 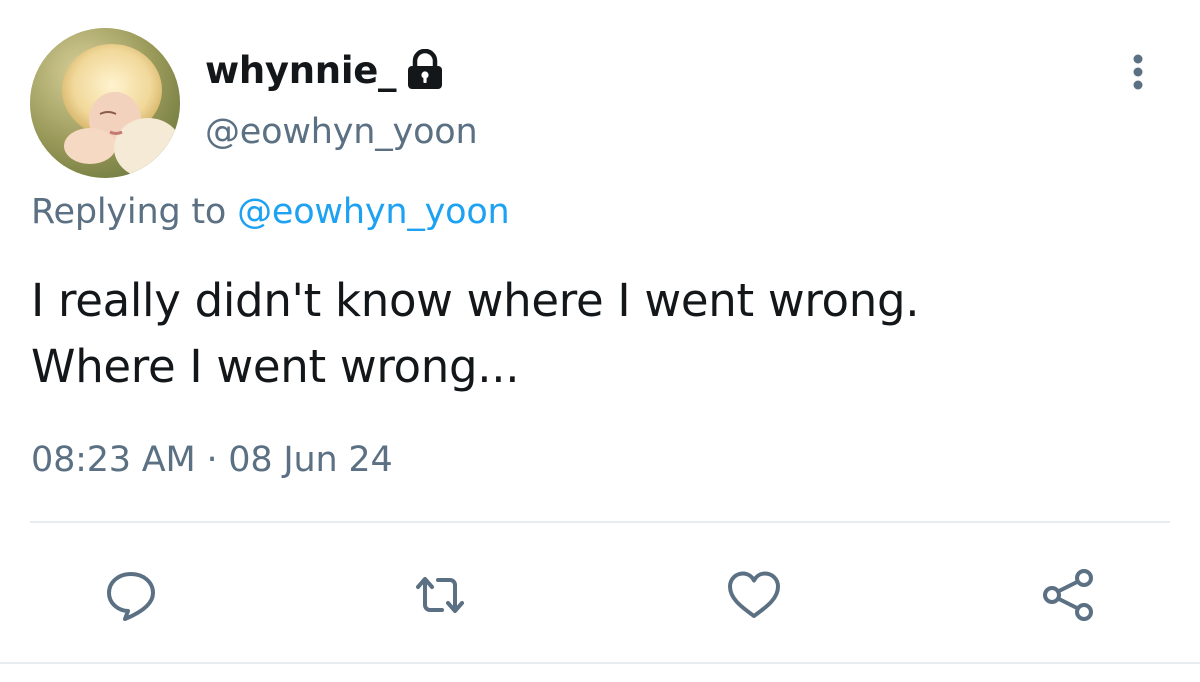 What do you see at coordinates (341, 132) in the screenshot?
I see `user-handle: @eowhyn_yoon` at bounding box center [341, 132].